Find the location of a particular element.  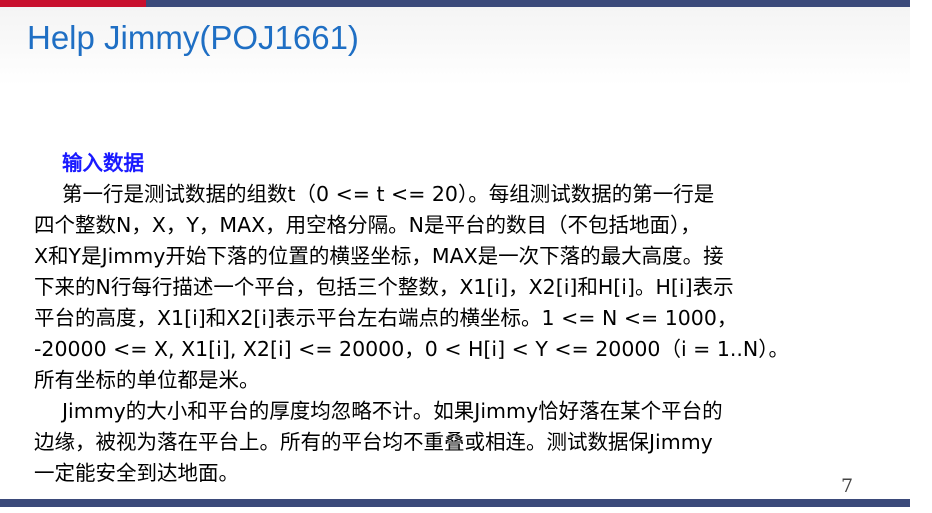

top-accent-bar-navy is located at coordinates (528, 3).